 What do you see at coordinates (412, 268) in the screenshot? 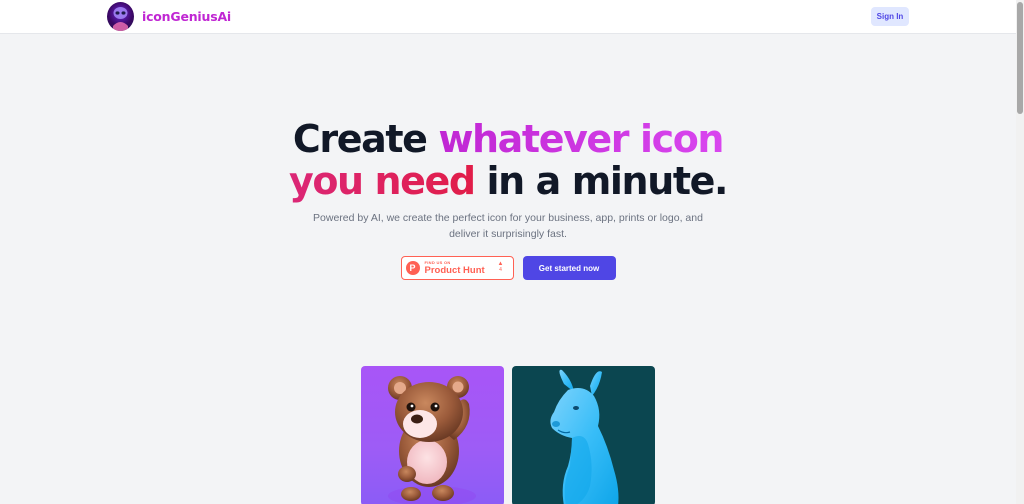
I see `product-hunt-logo-icon: P` at bounding box center [412, 268].